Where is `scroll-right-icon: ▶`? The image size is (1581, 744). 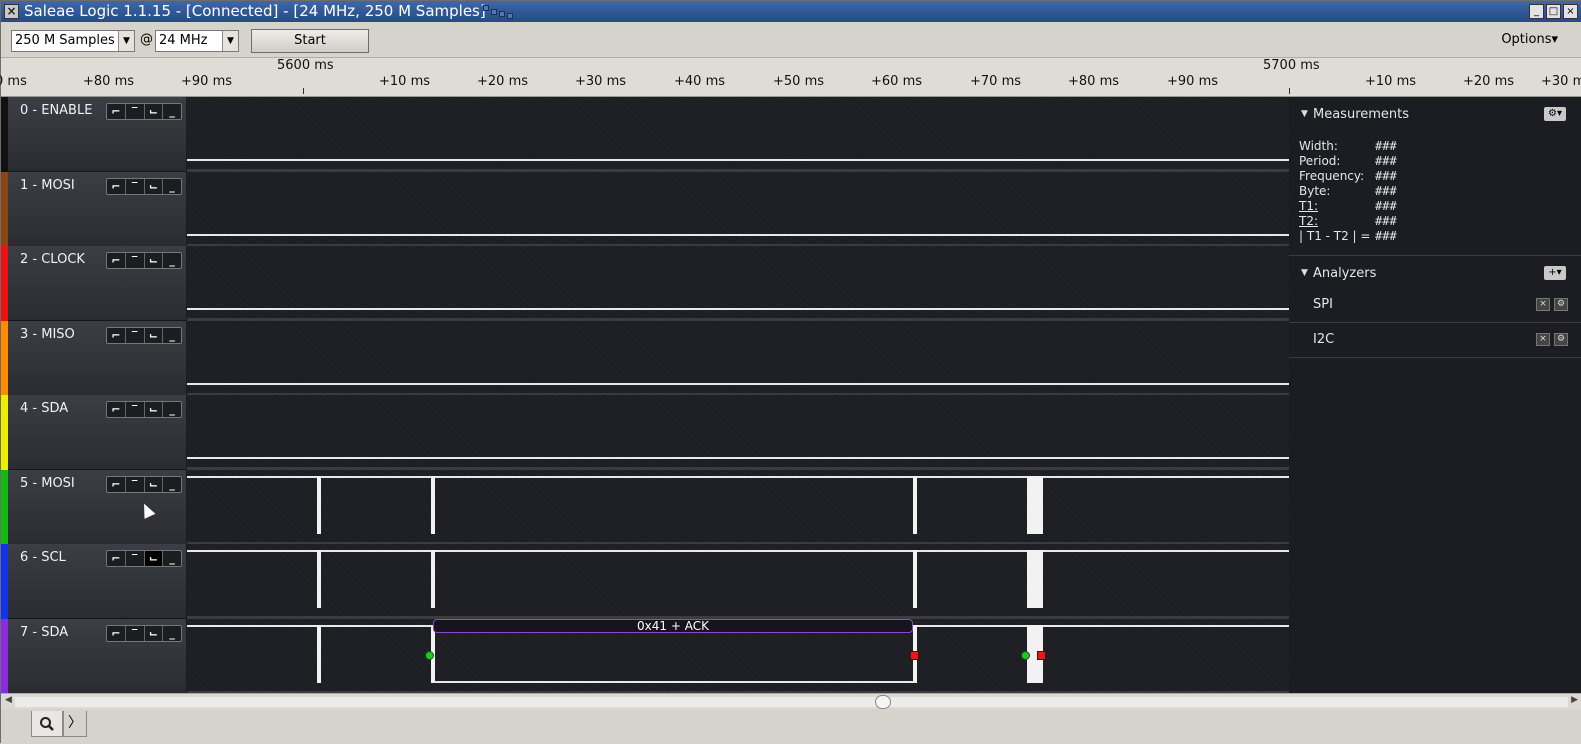 scroll-right-icon: ▶ is located at coordinates (1574, 700).